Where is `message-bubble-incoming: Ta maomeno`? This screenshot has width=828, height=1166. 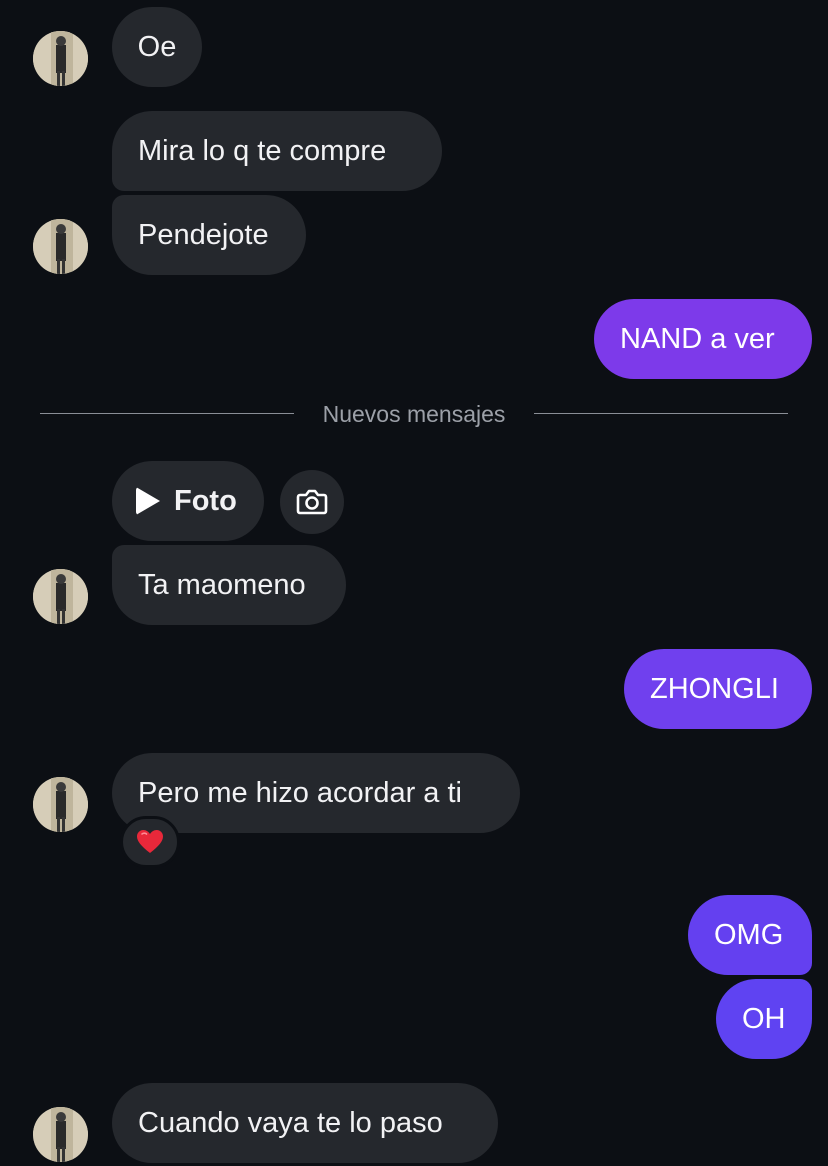 message-bubble-incoming: Ta maomeno is located at coordinates (229, 585).